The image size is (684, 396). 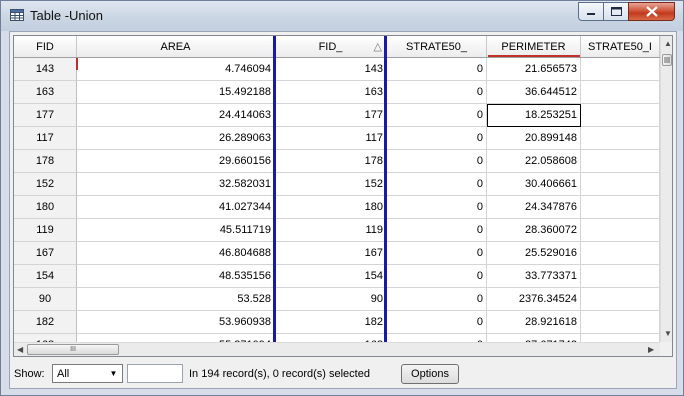 I want to click on cell-perimeter: 24.347876, so click(x=534, y=207).